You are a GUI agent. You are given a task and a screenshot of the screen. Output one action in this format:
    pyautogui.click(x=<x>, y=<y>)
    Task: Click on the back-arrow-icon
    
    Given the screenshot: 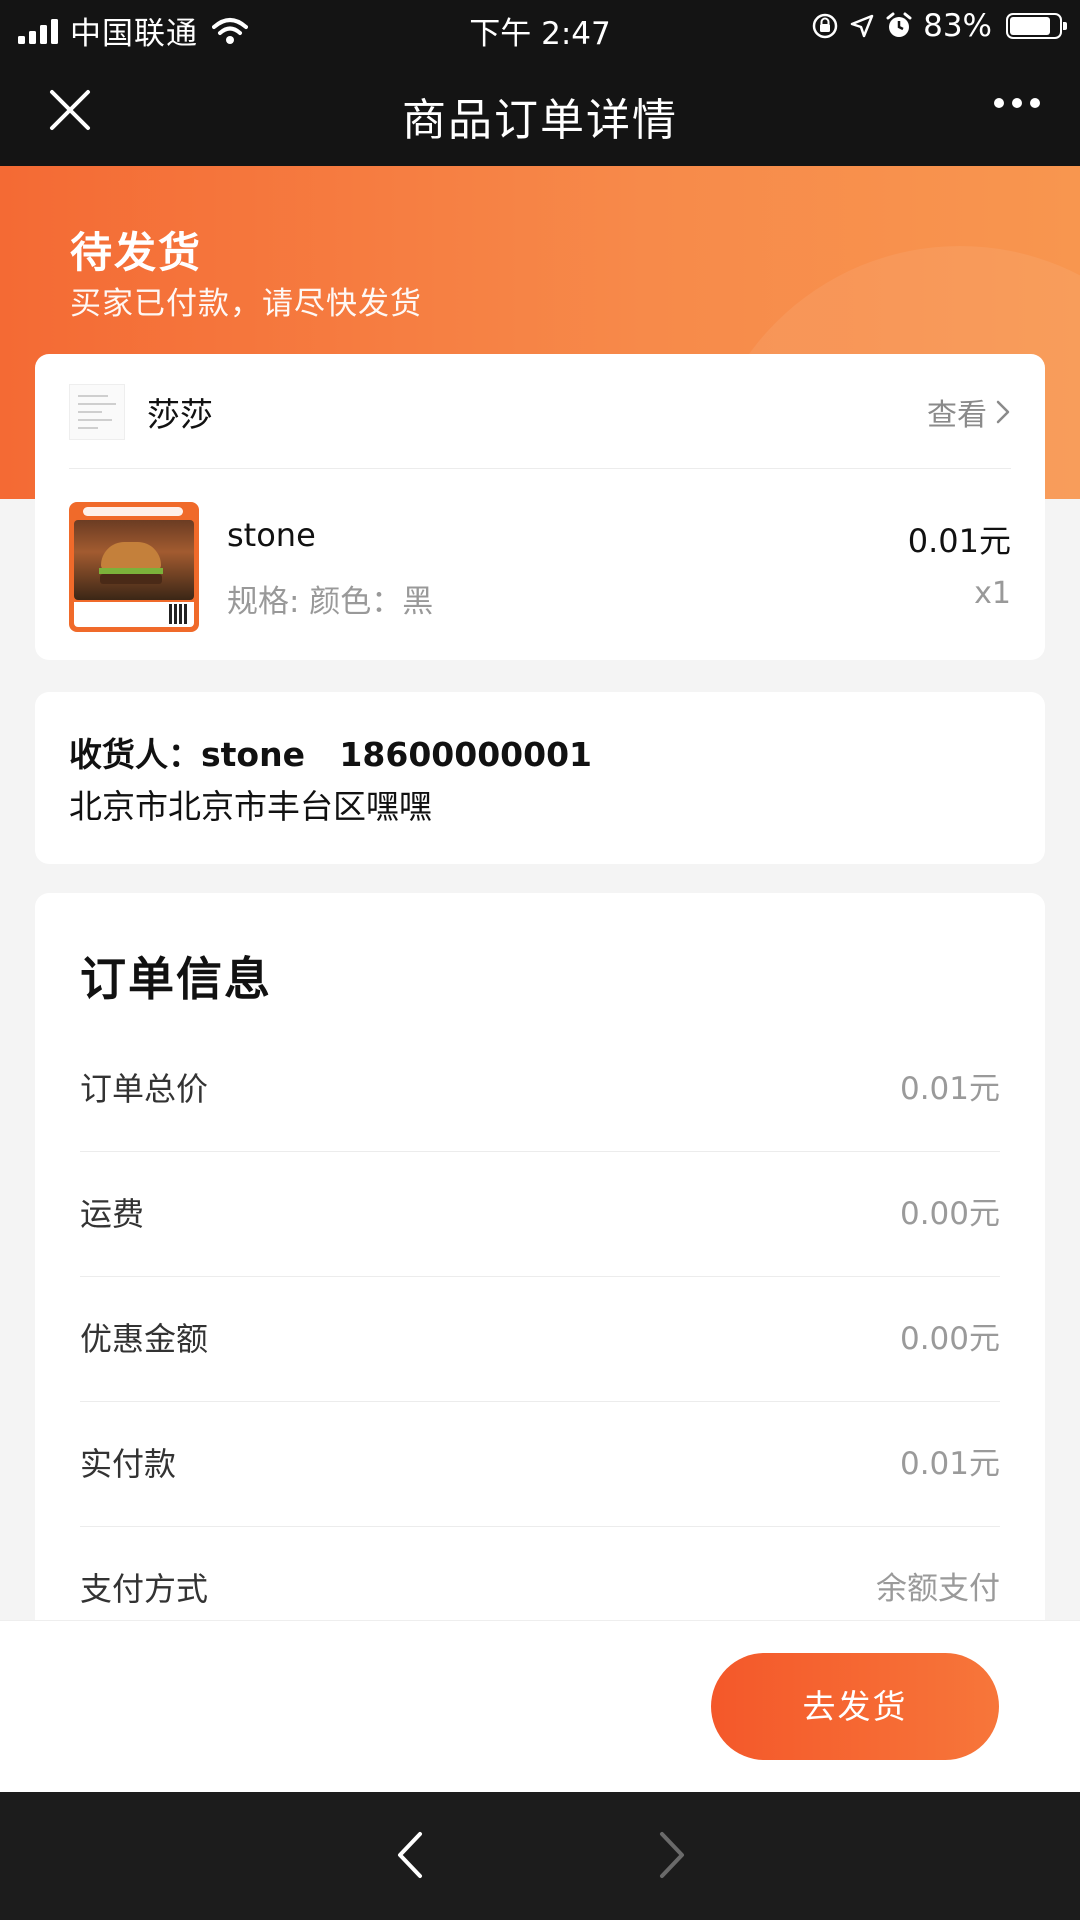 What is the action you would take?
    pyautogui.click(x=410, y=1855)
    